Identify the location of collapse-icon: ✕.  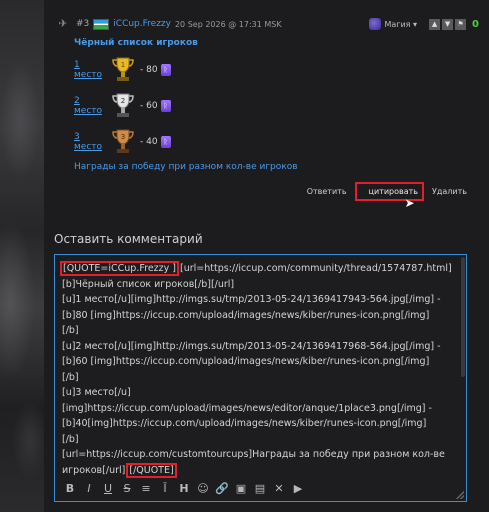
(279, 489).